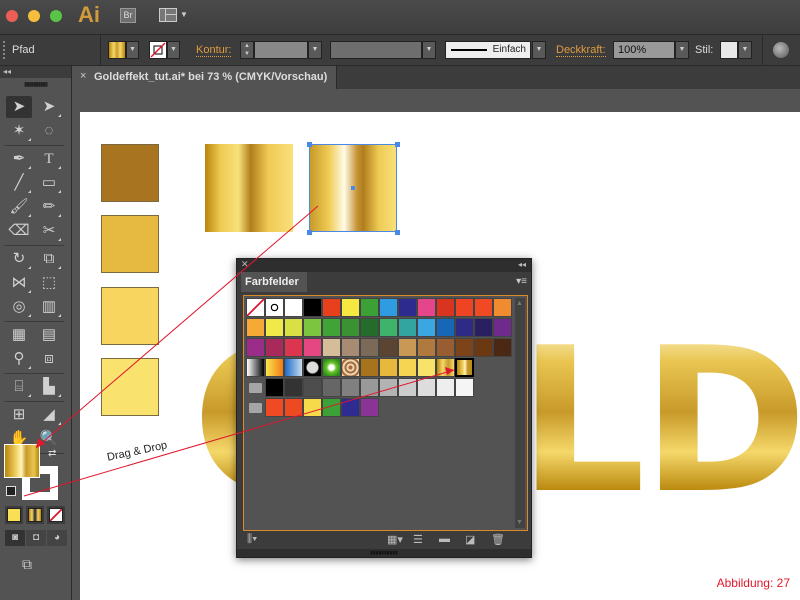 This screenshot has width=800, height=600. I want to click on perspective-grid-tool-icon: ▥, so click(49, 307).